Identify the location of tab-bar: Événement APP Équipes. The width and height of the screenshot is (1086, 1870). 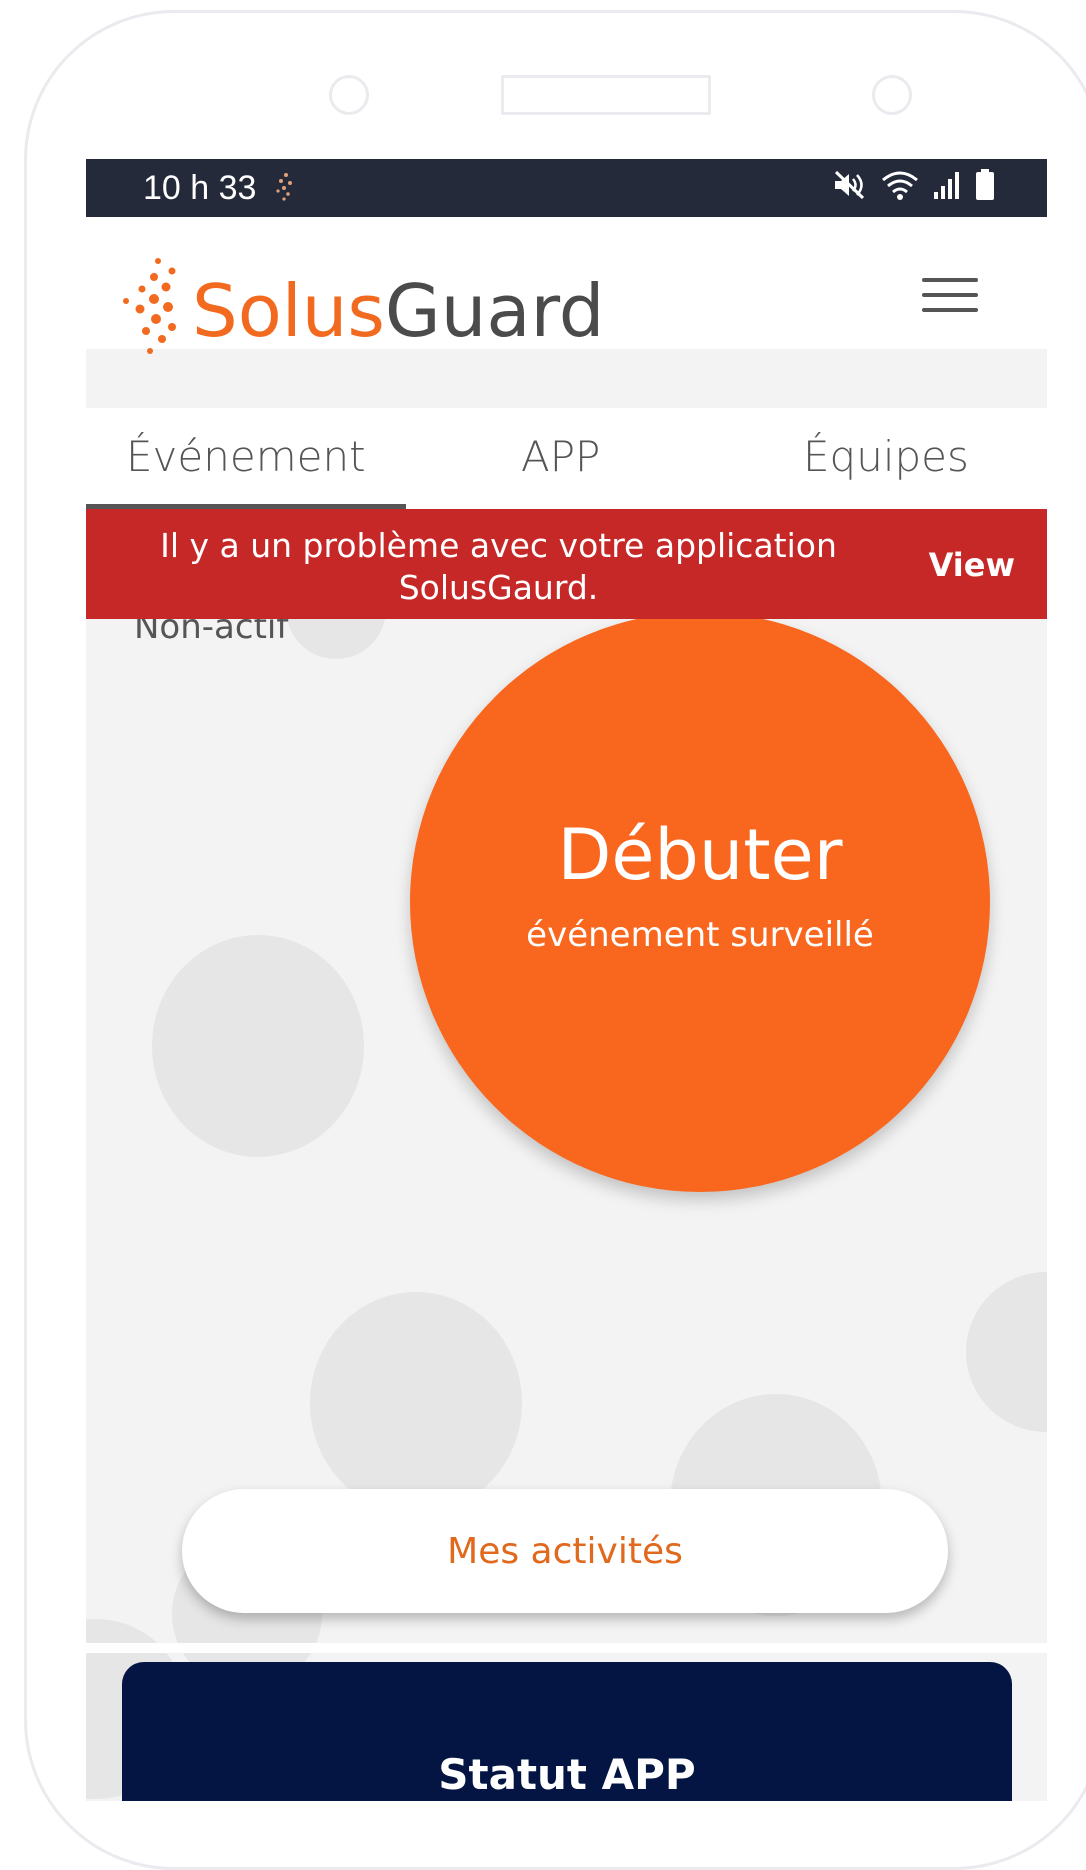
(566, 458).